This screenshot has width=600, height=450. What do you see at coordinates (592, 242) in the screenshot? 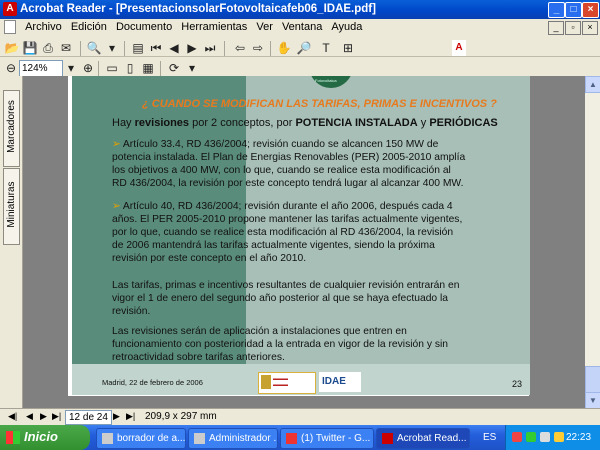
I see `vertical-scrollbar: ▲ ▼` at bounding box center [592, 242].